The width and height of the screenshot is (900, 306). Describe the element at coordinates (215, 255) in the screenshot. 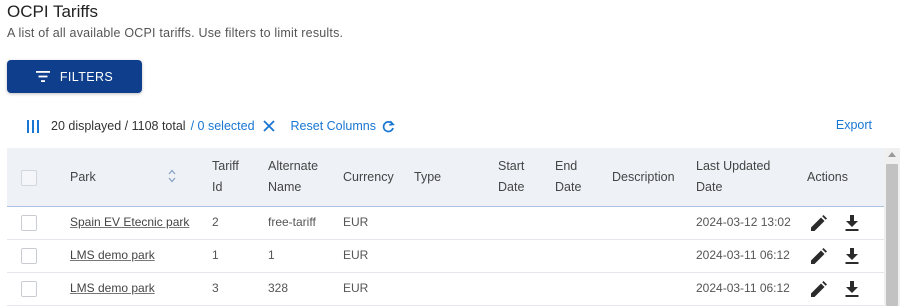

I see `tariff-id-cell: 1` at that location.